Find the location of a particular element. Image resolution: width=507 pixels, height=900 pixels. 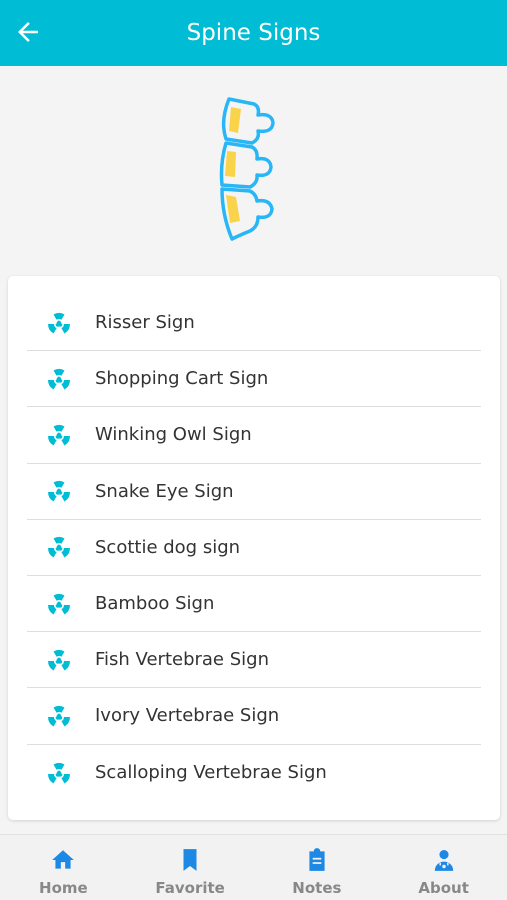

app-bar: Spine Signs is located at coordinates (253, 33).